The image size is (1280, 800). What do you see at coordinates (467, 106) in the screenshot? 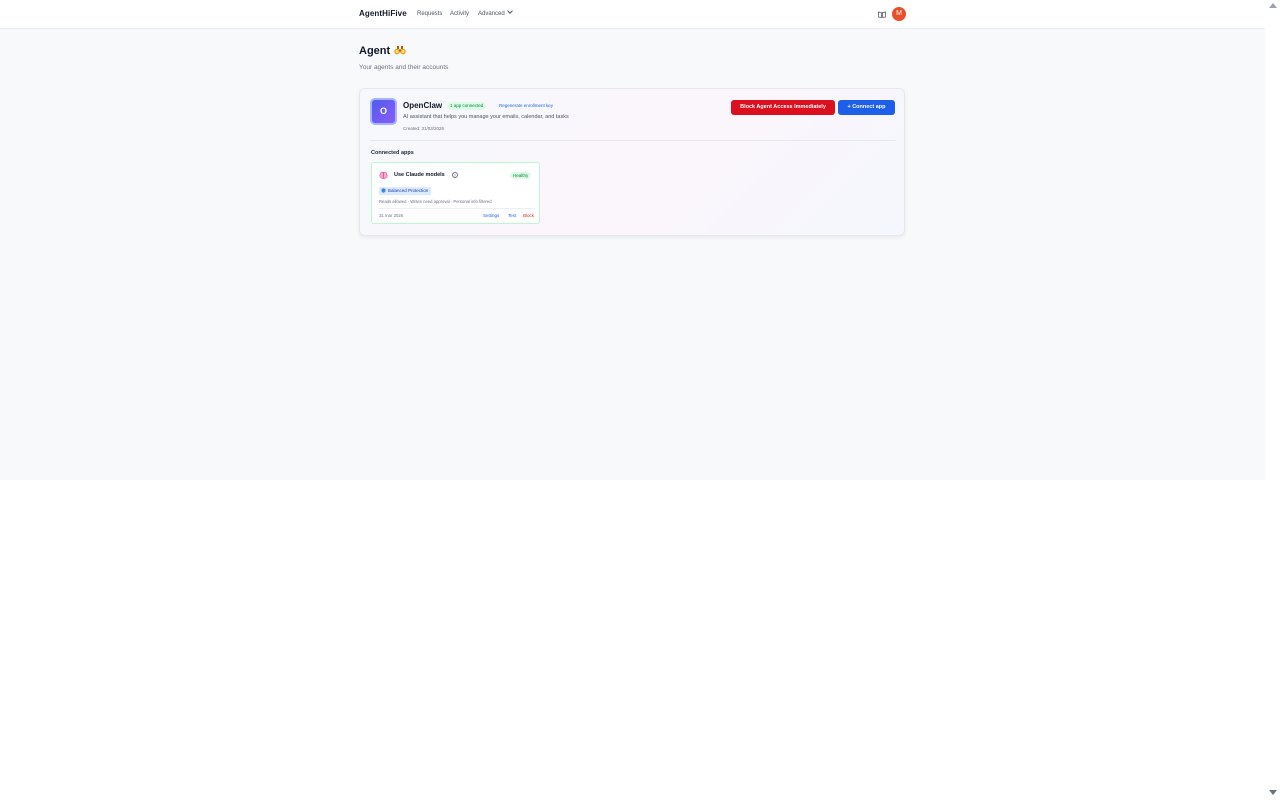
I see `apps-connected-badge: 1 app connected` at bounding box center [467, 106].